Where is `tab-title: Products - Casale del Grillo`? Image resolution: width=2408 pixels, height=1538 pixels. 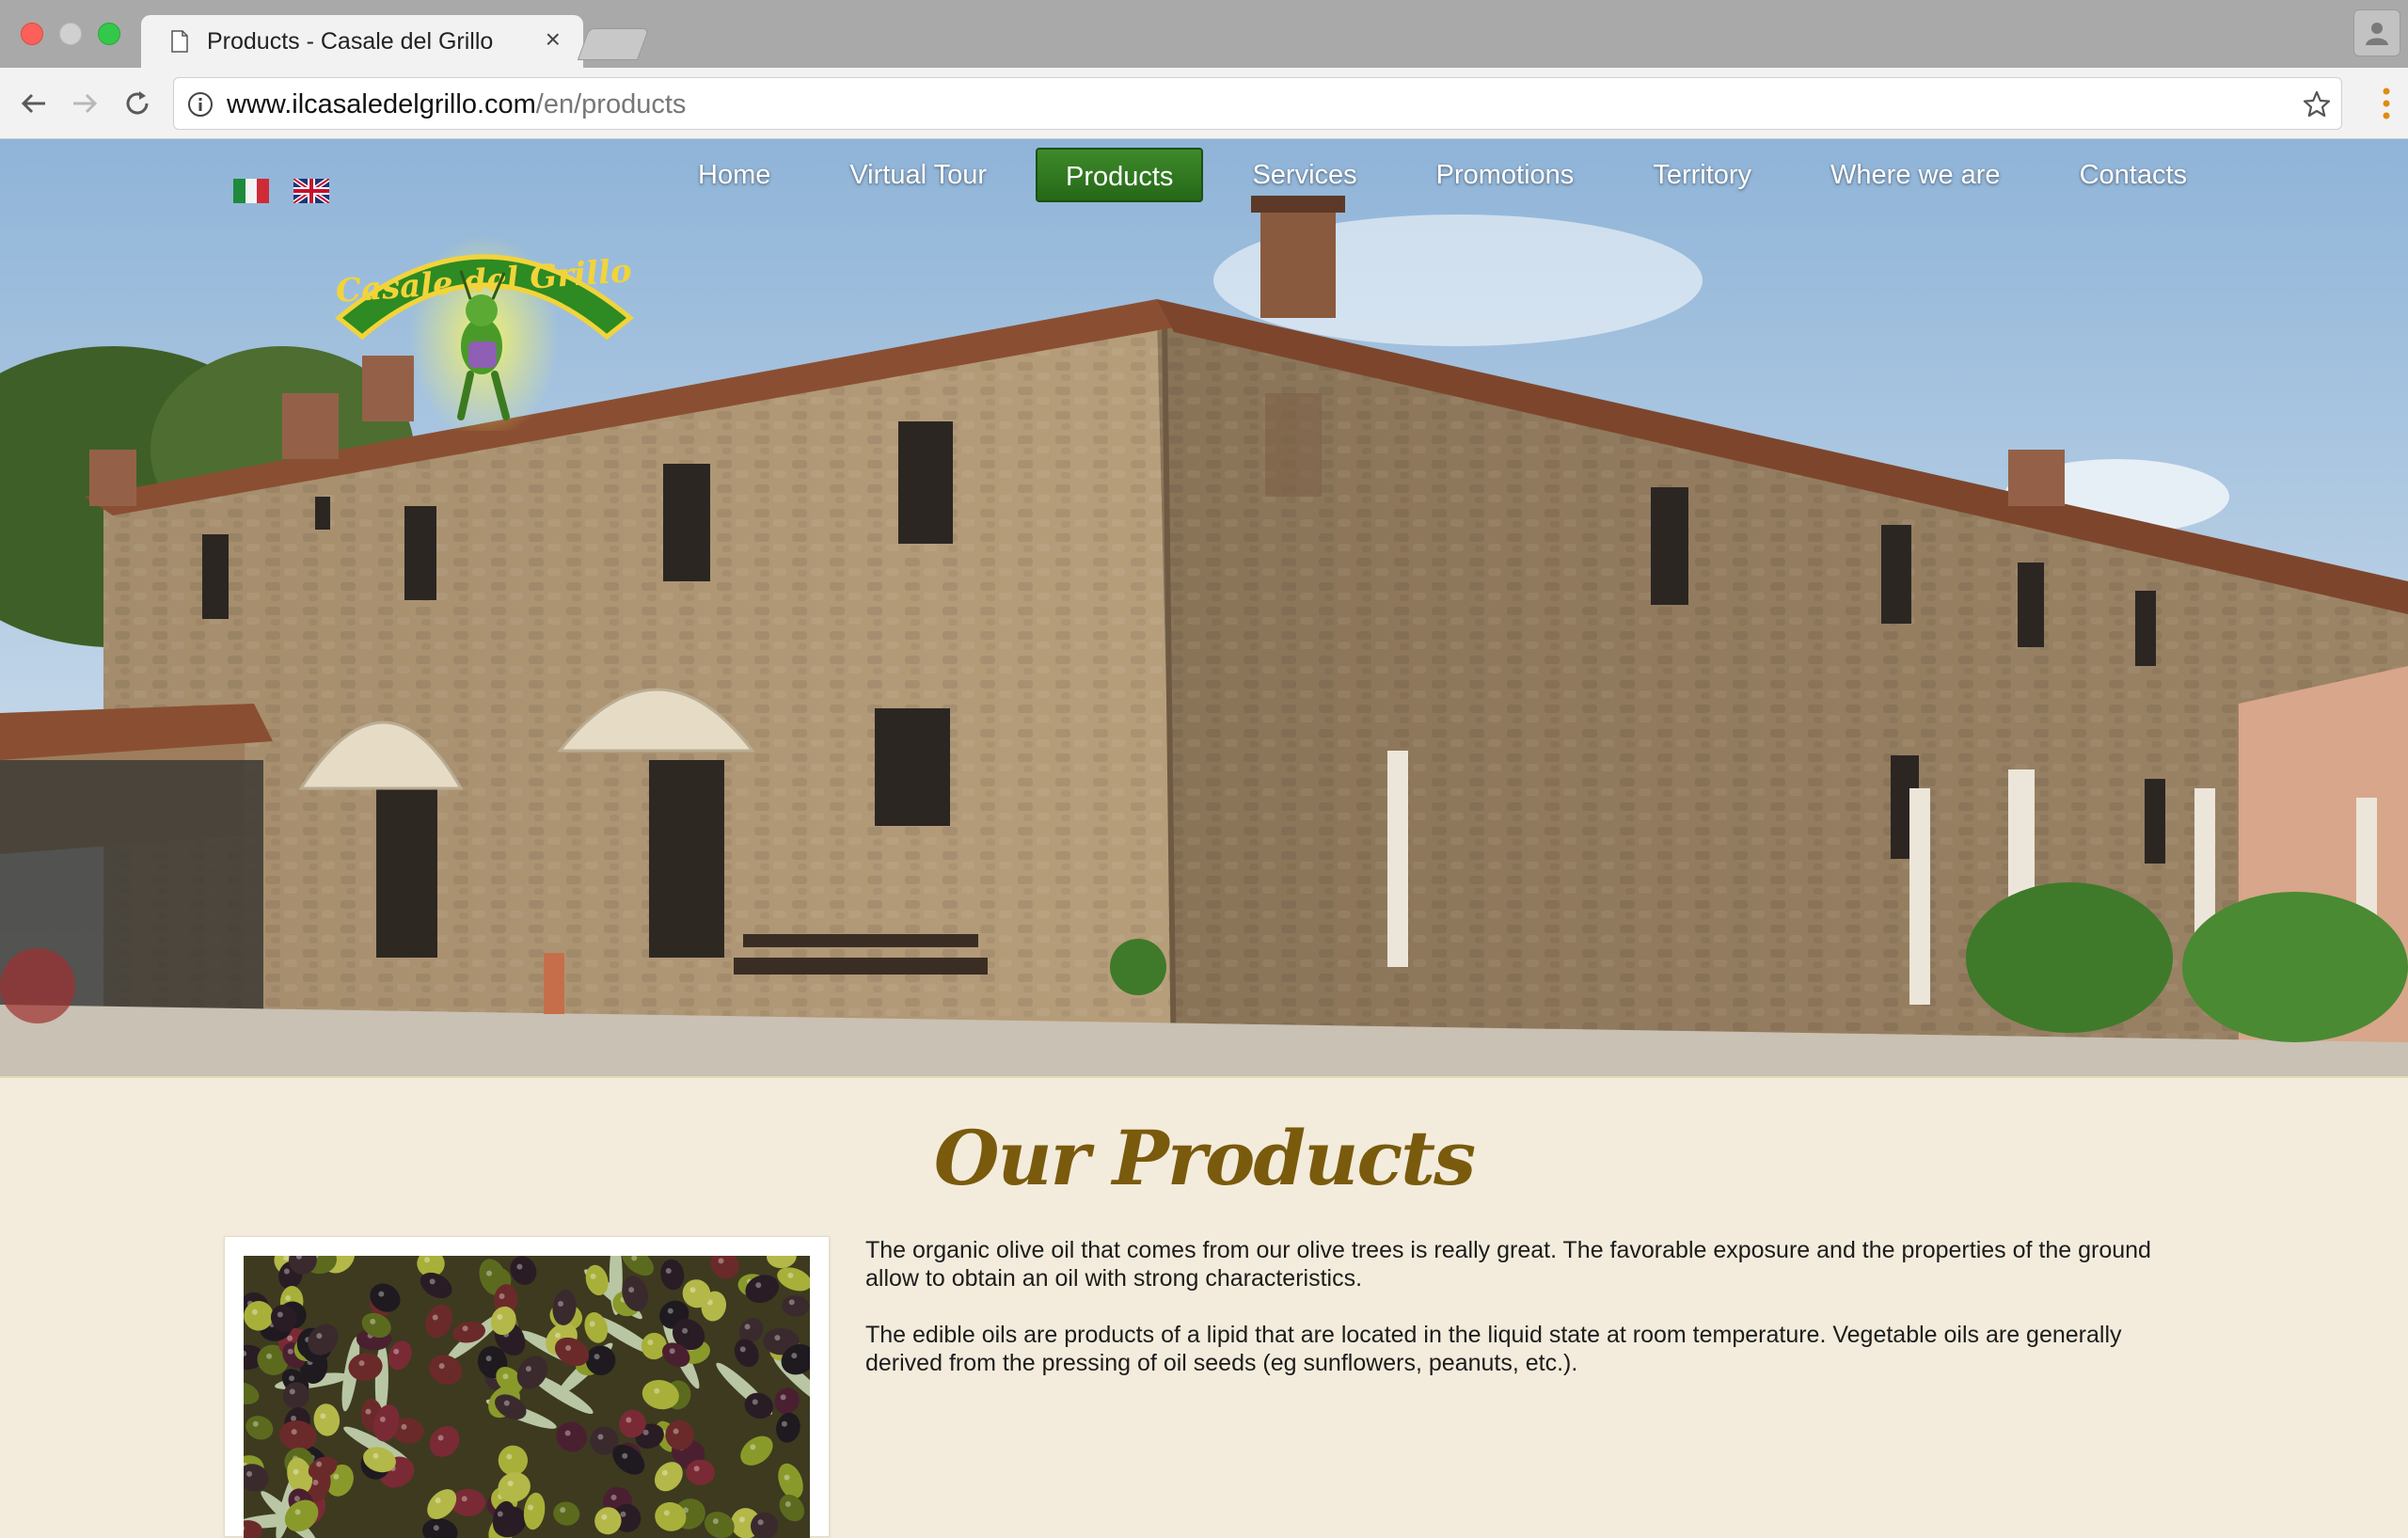 tab-title: Products - Casale del Grillo is located at coordinates (351, 42).